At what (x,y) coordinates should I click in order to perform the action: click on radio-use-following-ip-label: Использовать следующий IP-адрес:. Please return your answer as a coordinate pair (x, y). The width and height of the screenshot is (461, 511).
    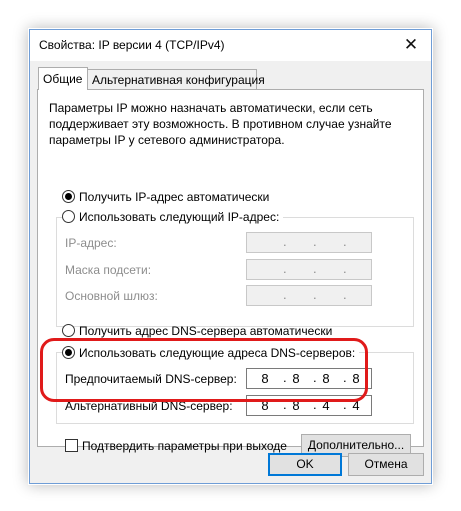
    Looking at the image, I should click on (179, 217).